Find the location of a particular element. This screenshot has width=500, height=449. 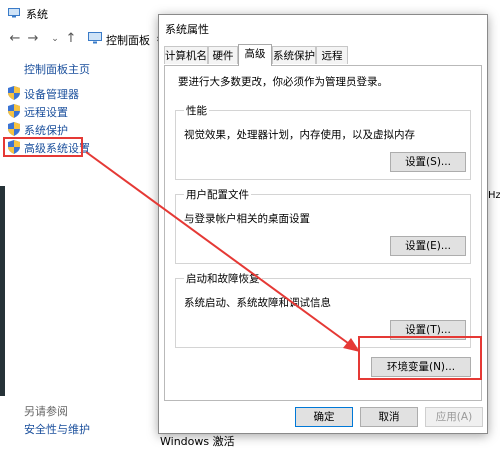

annotation-highlight-env-button is located at coordinates (420, 358).